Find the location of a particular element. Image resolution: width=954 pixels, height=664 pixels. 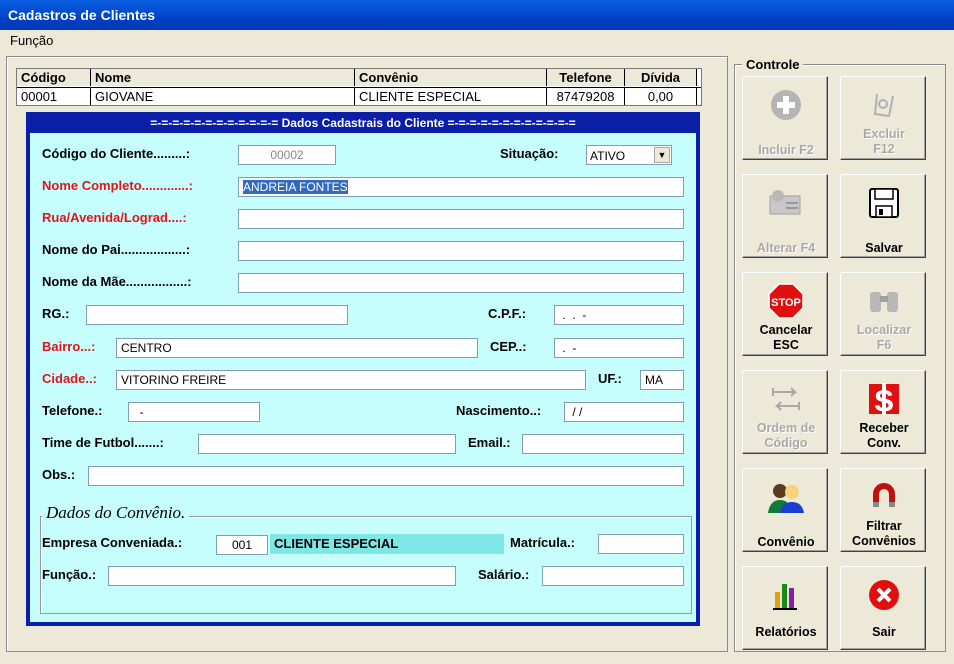

relatorios-button: Relatórios is located at coordinates (785, 608).